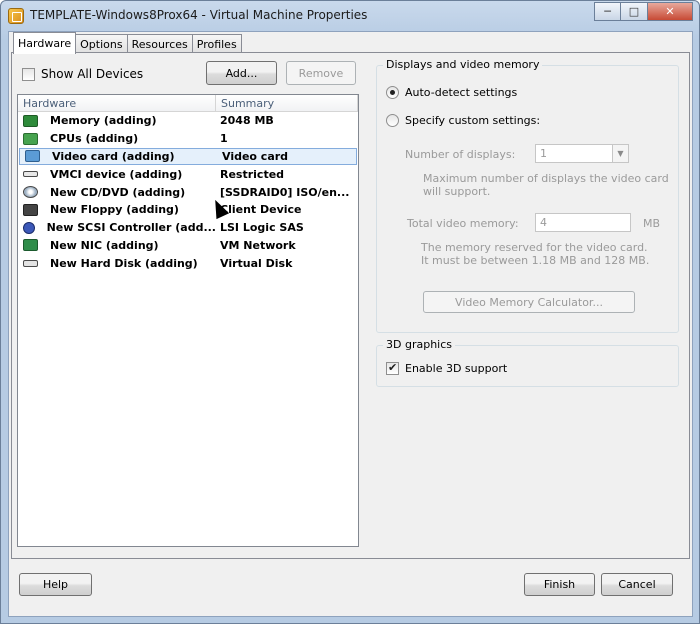 The height and width of the screenshot is (624, 700). Describe the element at coordinates (30, 209) in the screenshot. I see `floppy-icon` at that location.